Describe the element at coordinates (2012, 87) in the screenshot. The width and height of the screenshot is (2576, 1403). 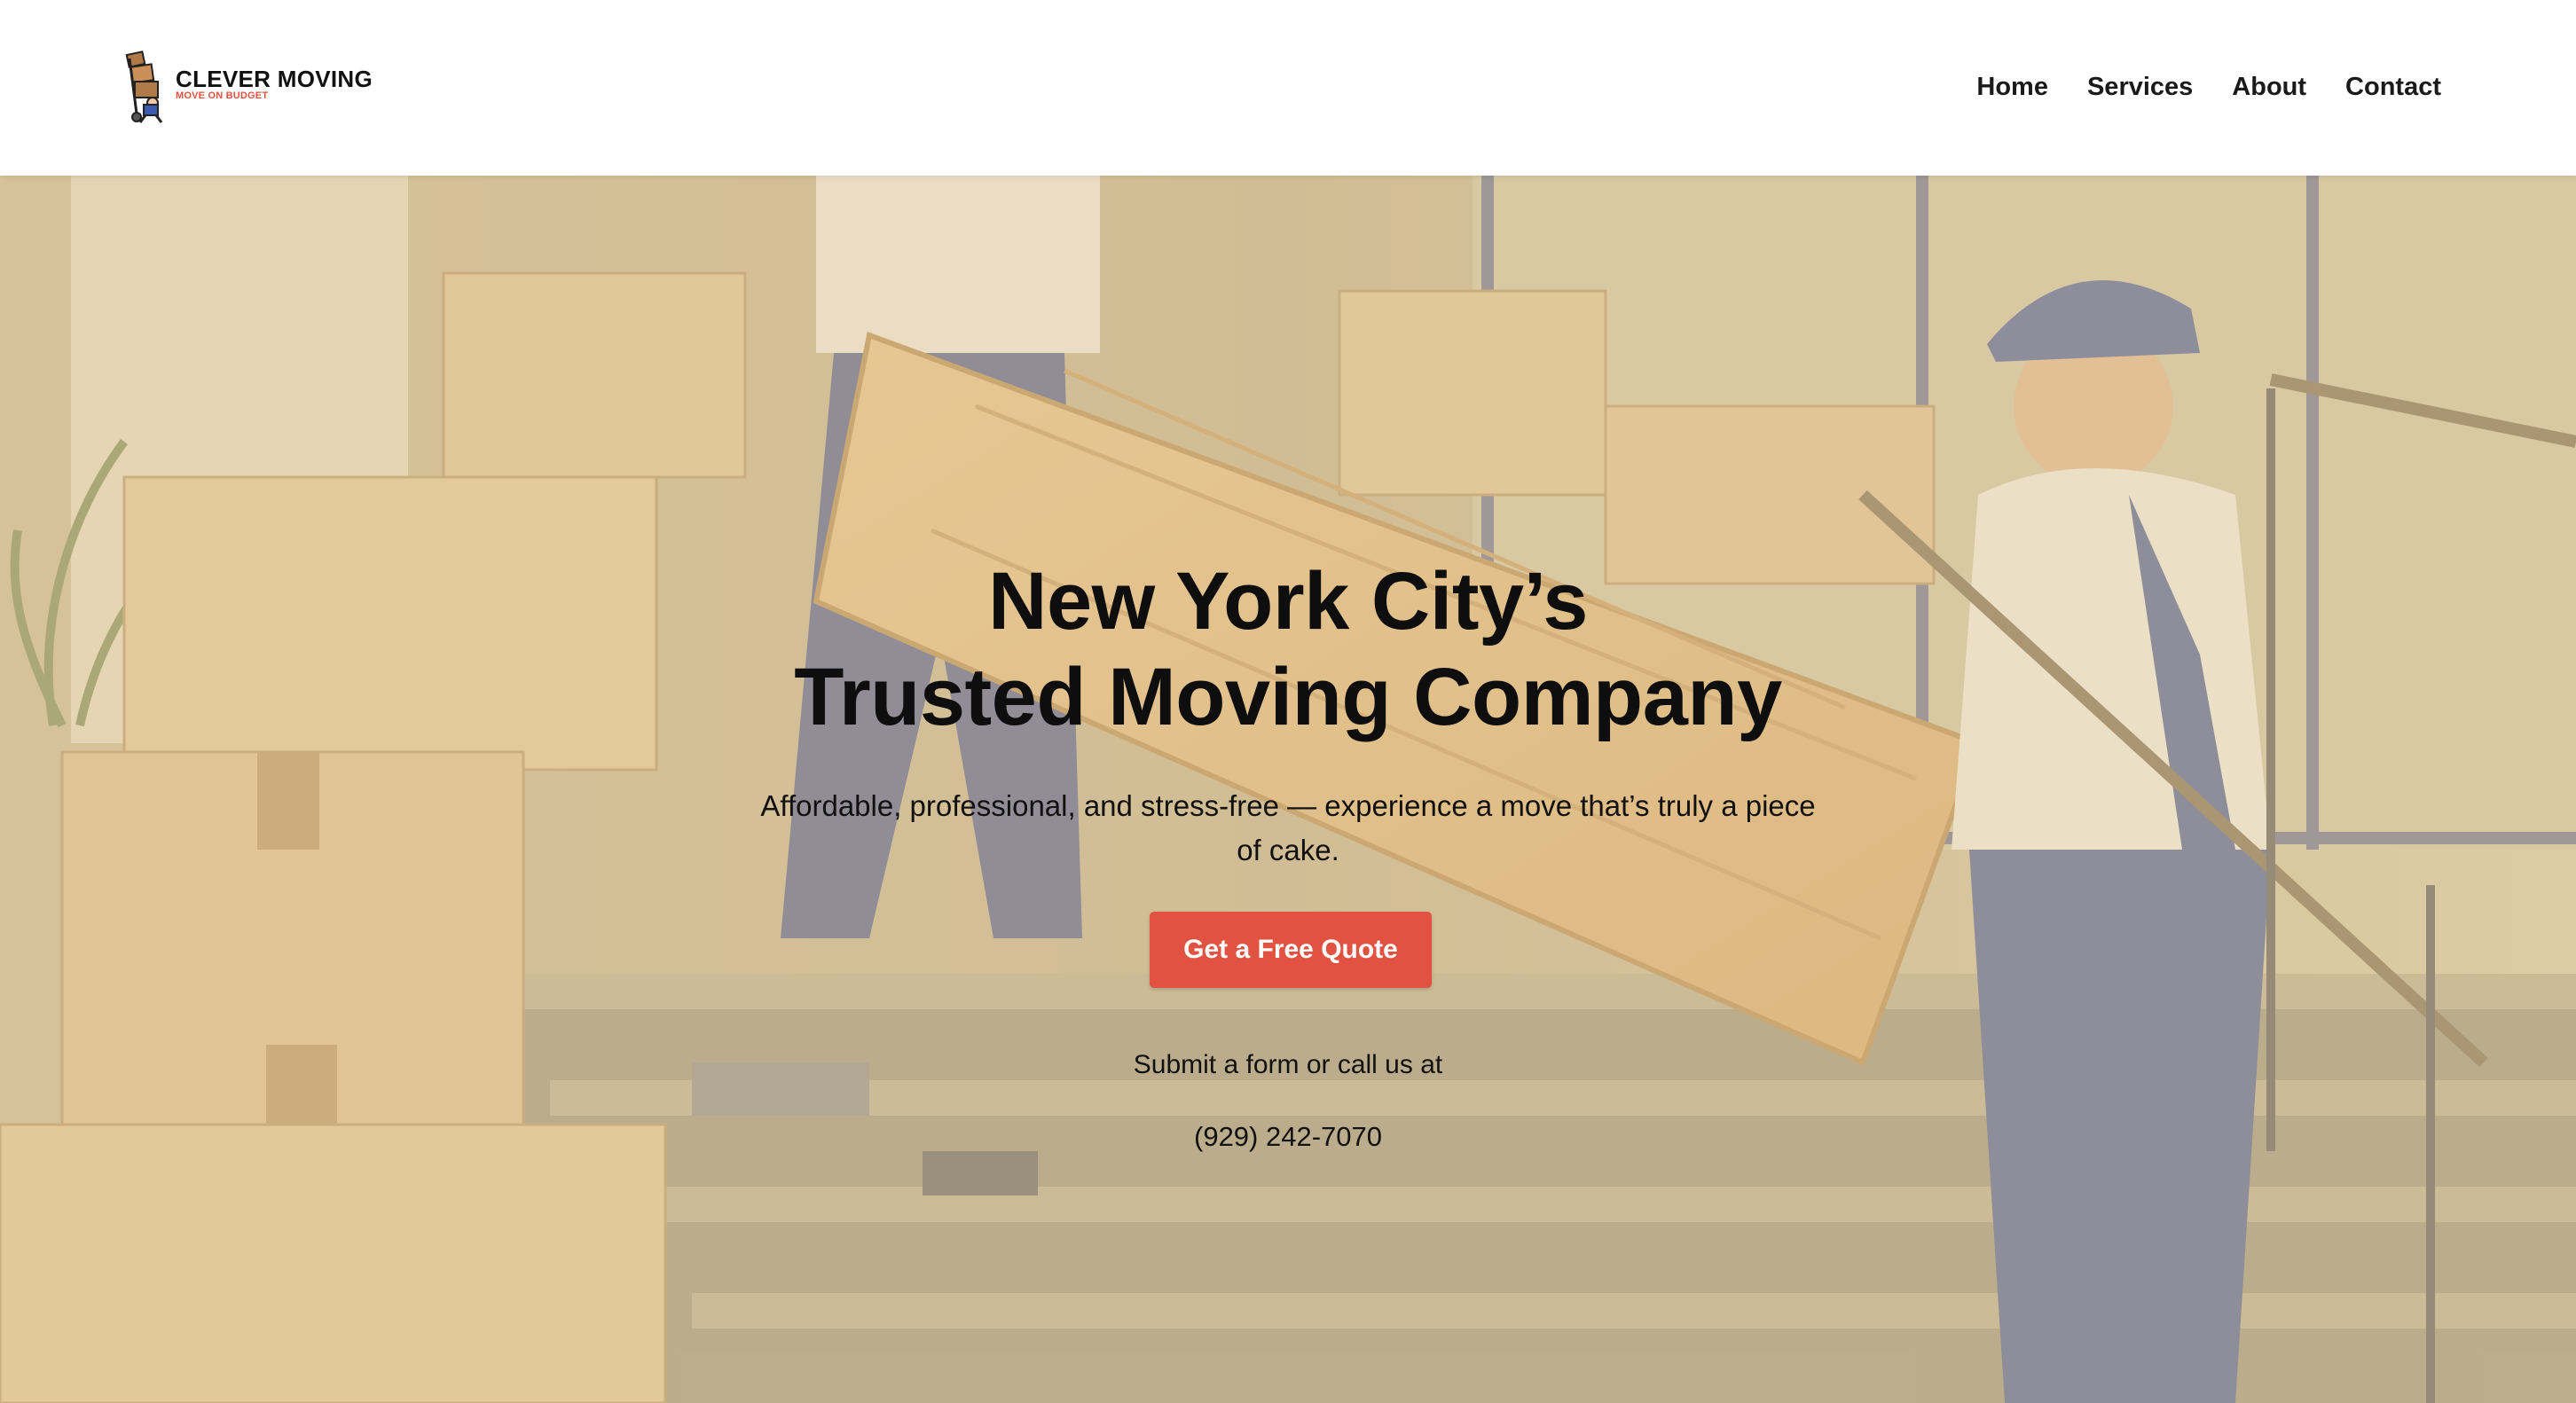
I see `nav-home: Home` at that location.